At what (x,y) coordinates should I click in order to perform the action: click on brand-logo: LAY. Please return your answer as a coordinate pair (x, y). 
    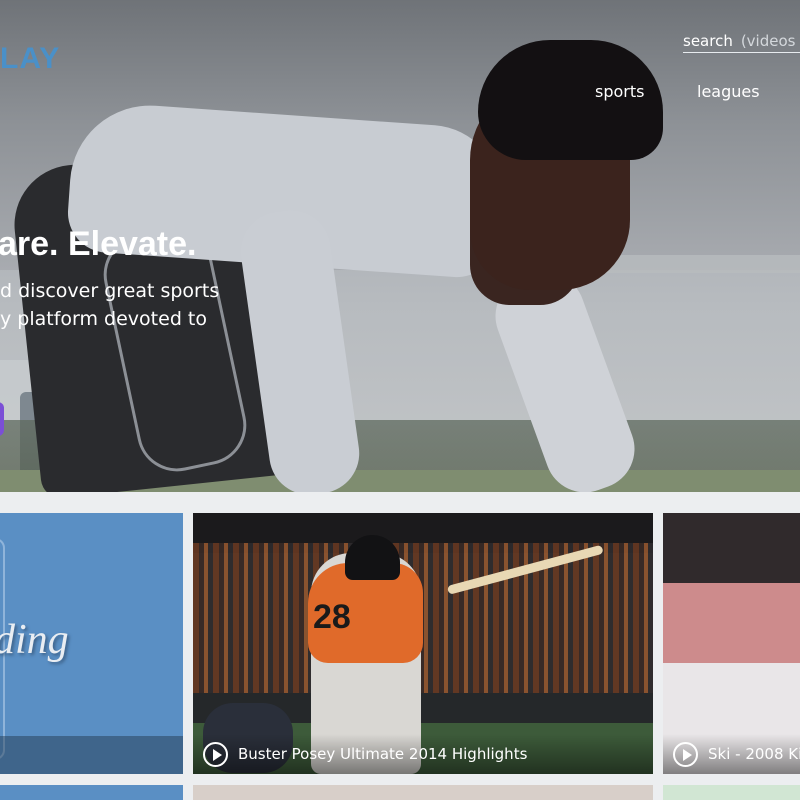
    Looking at the image, I should click on (30, 59).